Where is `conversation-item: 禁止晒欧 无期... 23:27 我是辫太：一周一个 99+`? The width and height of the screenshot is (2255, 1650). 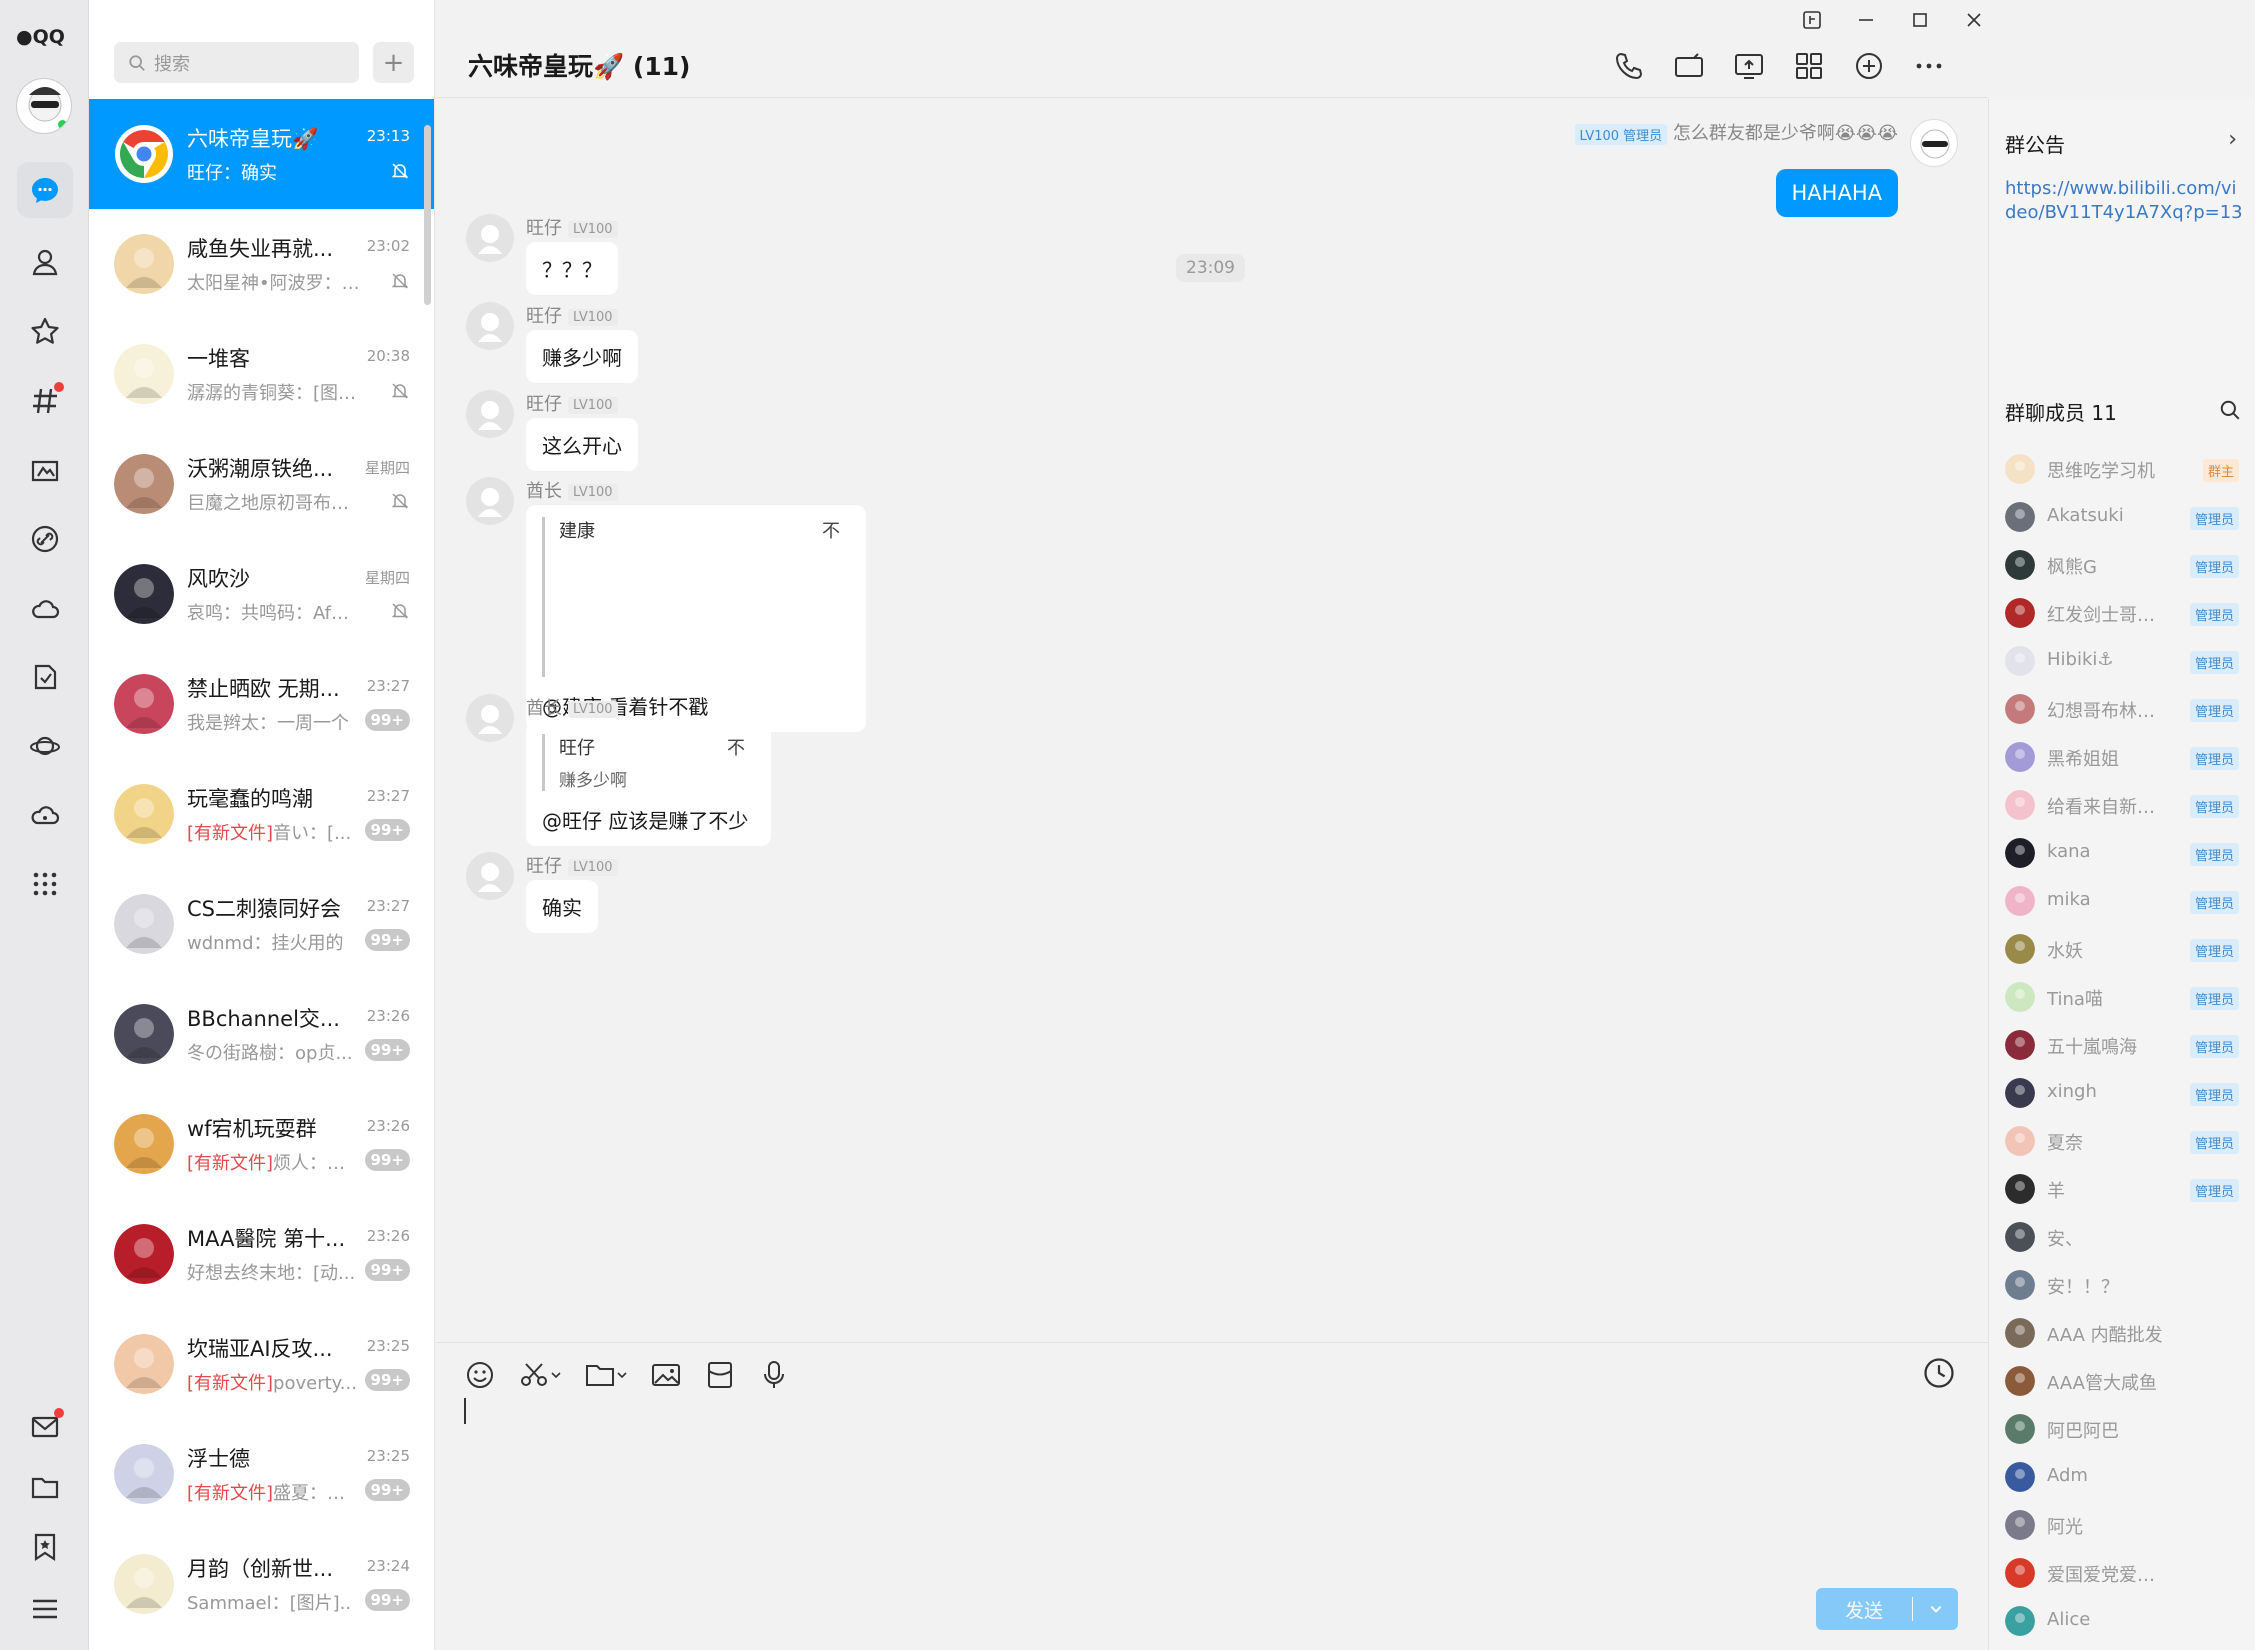
conversation-item: 禁止晒欧 无期... 23:27 我是辫太：一周一个 99+ is located at coordinates (261, 704).